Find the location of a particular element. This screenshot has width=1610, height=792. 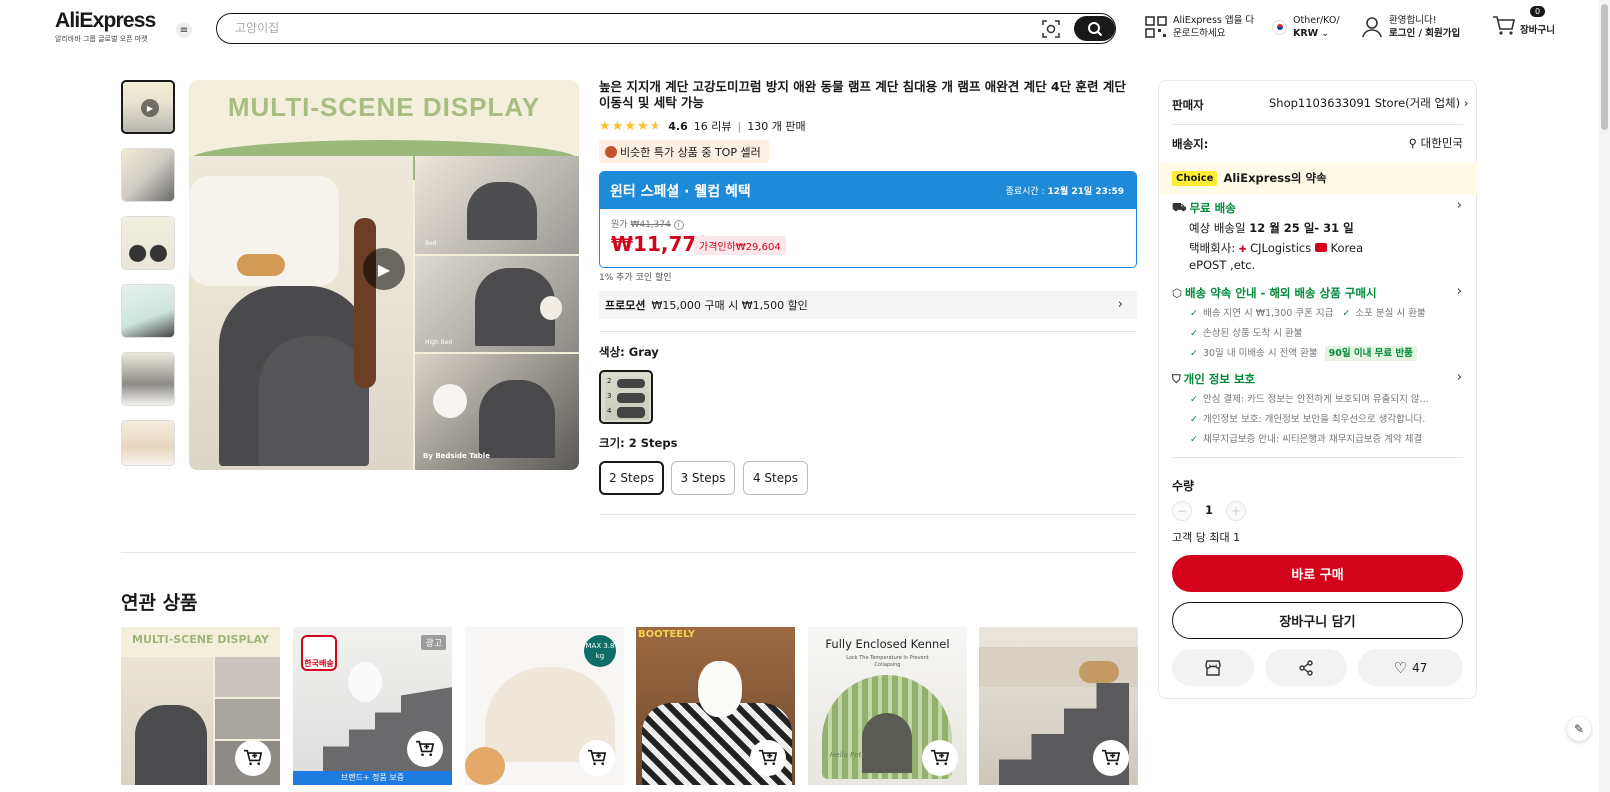

card-label: BOOTEELY is located at coordinates (667, 634).